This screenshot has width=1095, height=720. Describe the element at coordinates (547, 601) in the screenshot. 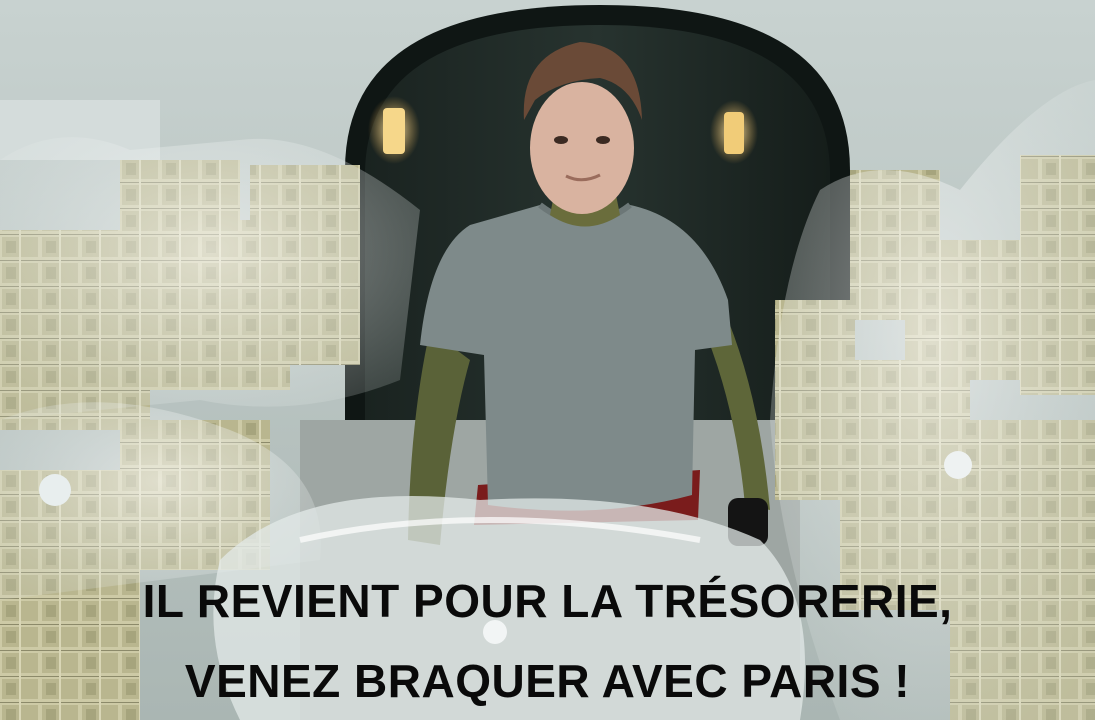

I see `meme-caption-line-1: IL REVIENT POUR LA TRÉSORERIE,` at that location.